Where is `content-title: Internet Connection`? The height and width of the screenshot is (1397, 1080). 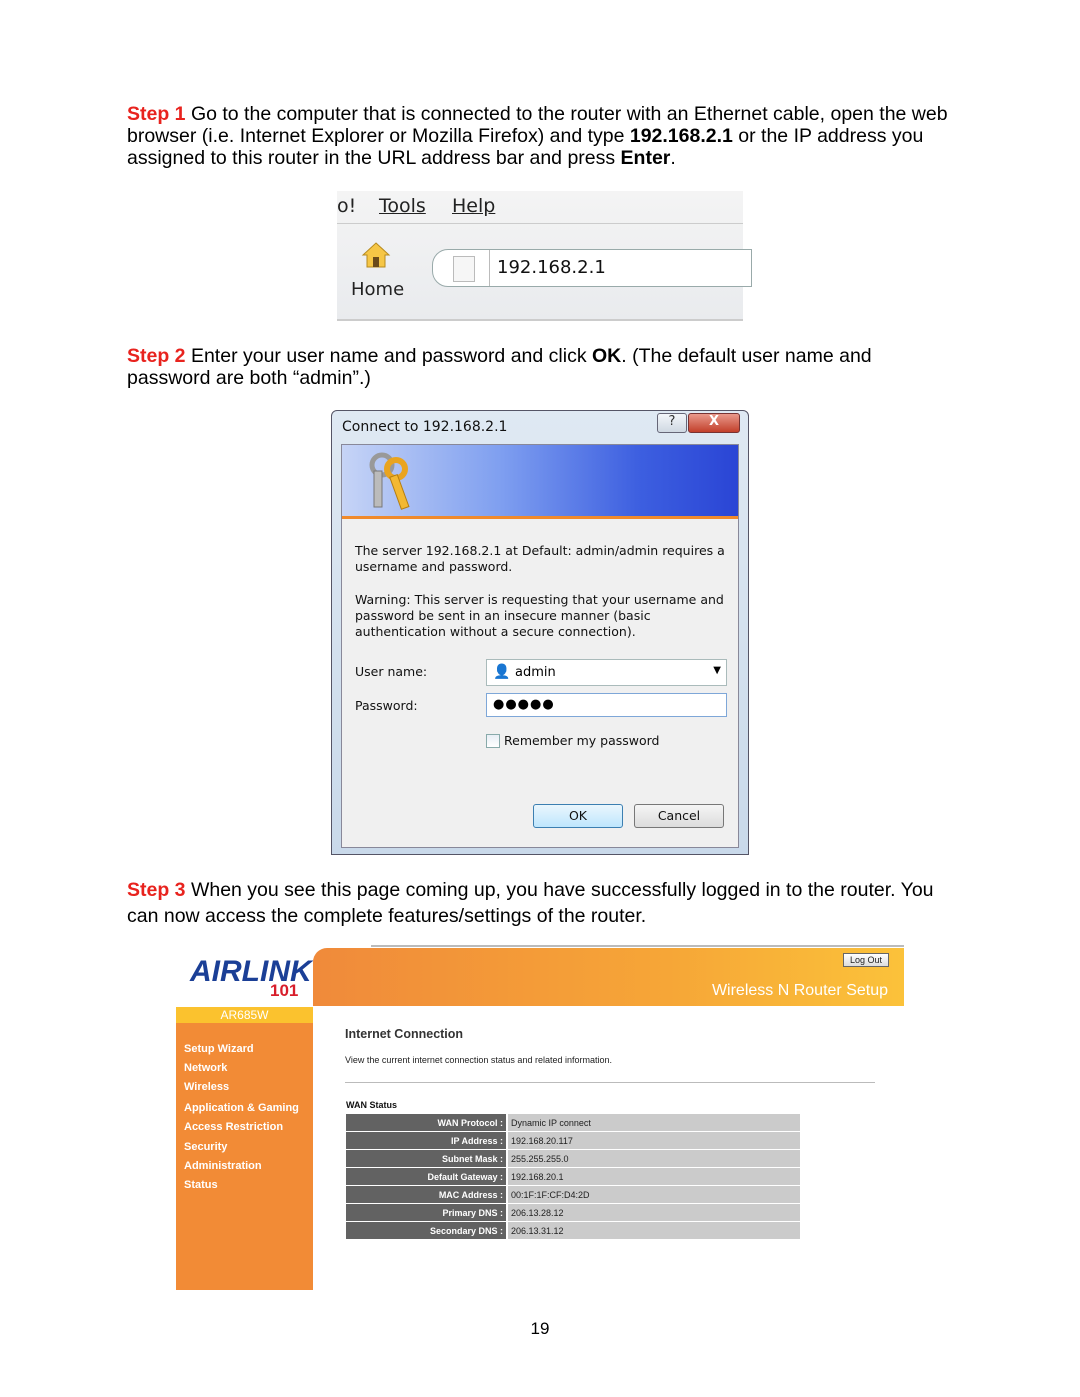
content-title: Internet Connection is located at coordinates (404, 1034).